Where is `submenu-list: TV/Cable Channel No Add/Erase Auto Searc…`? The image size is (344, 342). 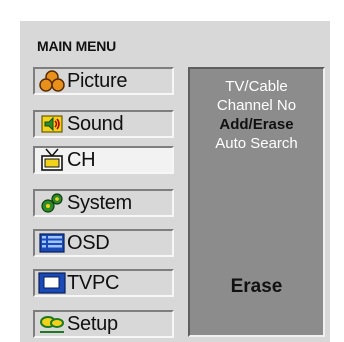 submenu-list: TV/Cable Channel No Add/Erase Auto Searc… is located at coordinates (256, 115).